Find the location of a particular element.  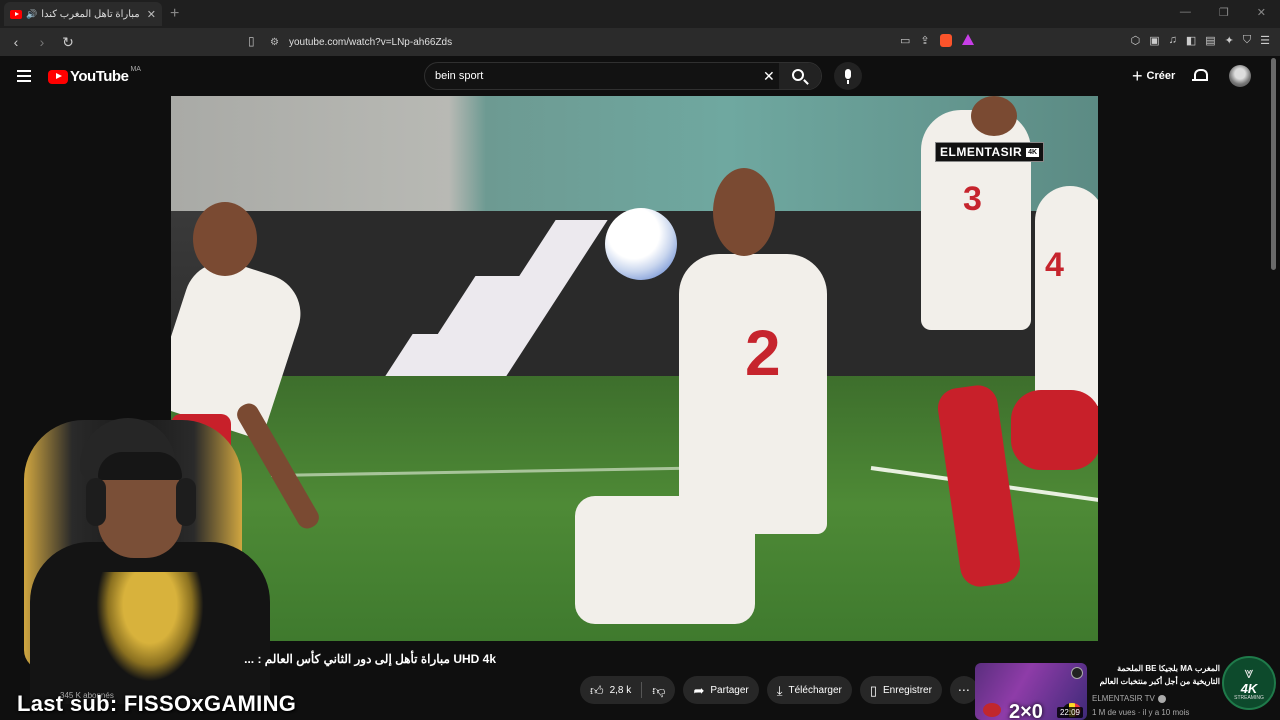

reload-icon: ↻ is located at coordinates (68, 42).